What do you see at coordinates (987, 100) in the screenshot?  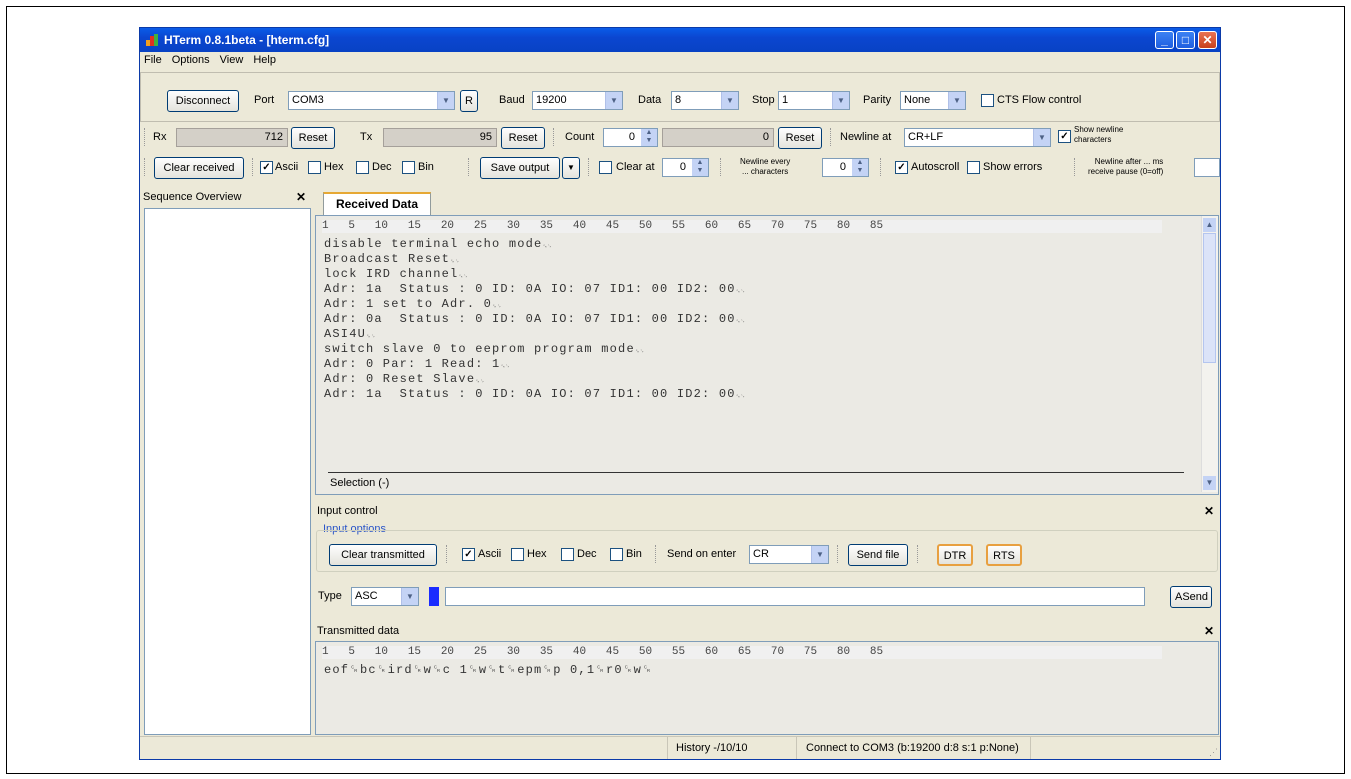 I see `cts-checkbox` at bounding box center [987, 100].